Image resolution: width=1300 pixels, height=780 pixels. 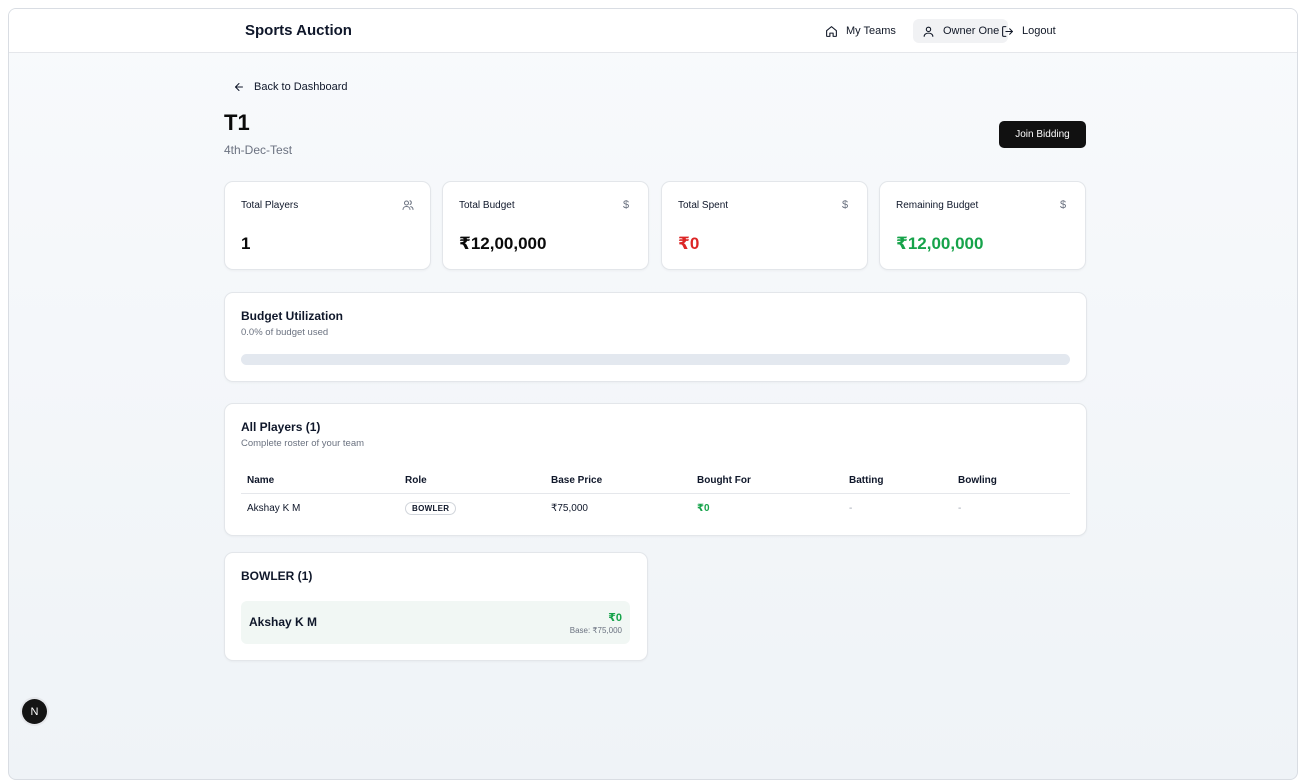 What do you see at coordinates (689, 243) in the screenshot?
I see `stat-value: ₹0` at bounding box center [689, 243].